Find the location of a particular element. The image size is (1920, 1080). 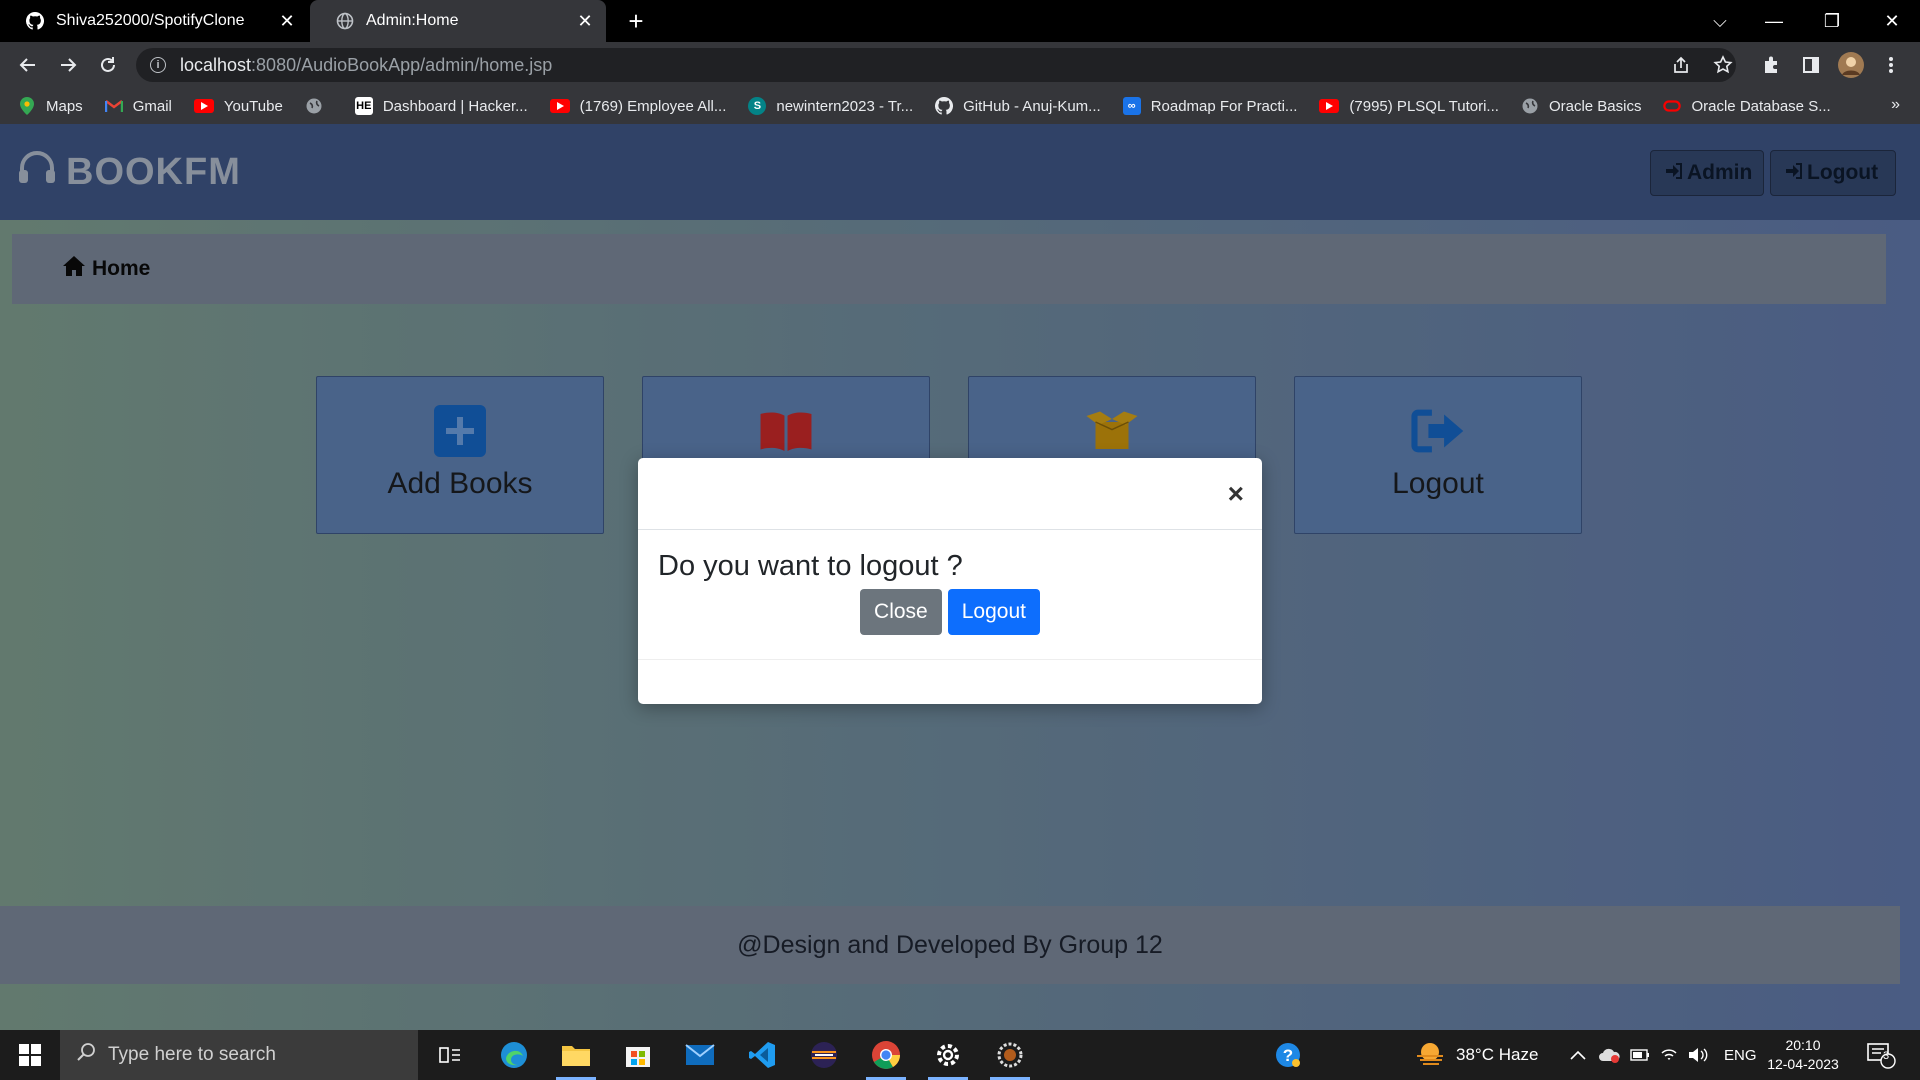

profile-avatar is located at coordinates (1851, 65).